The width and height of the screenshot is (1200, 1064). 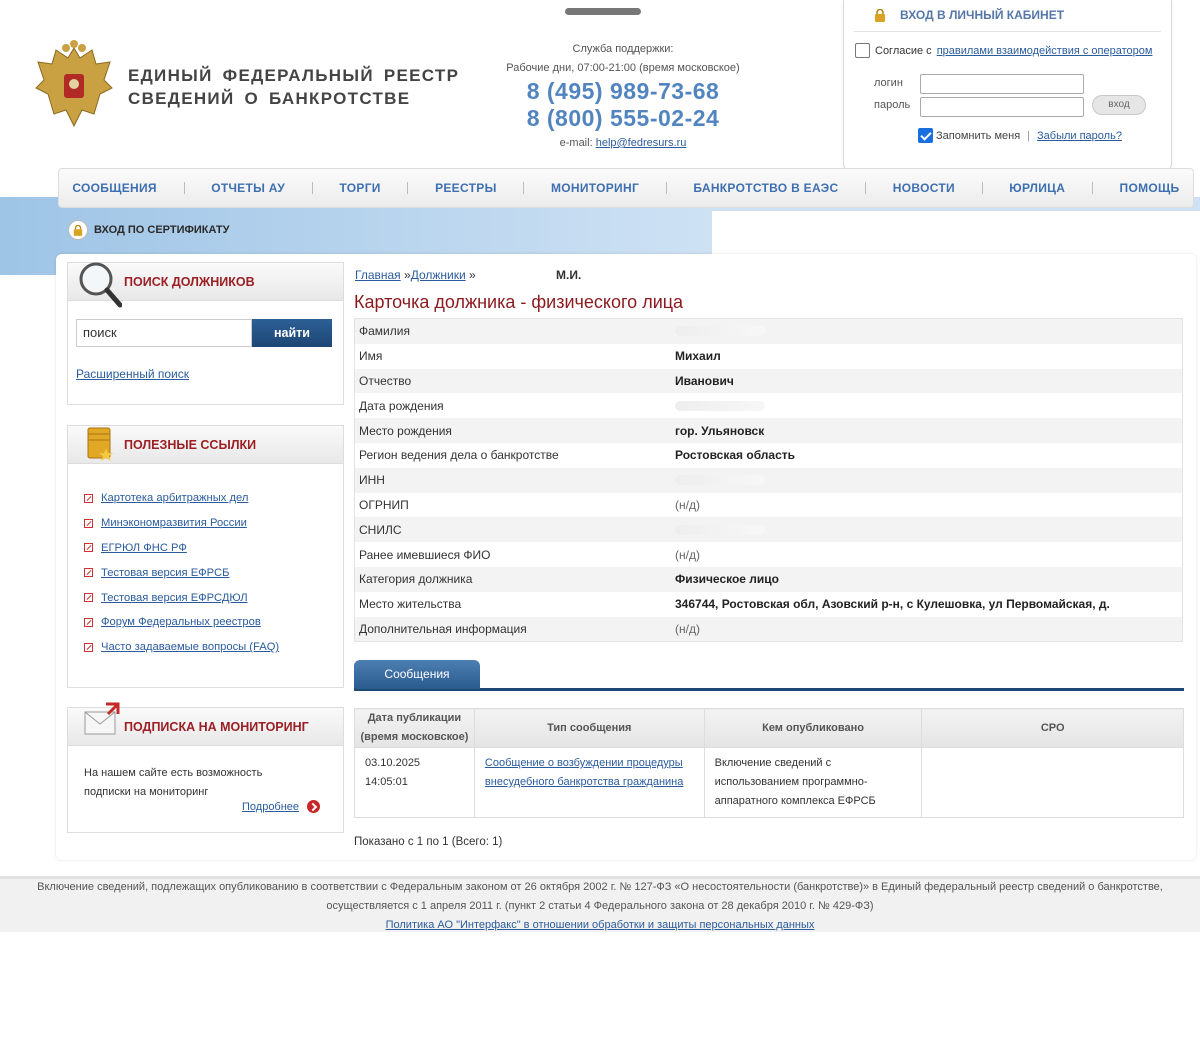 What do you see at coordinates (1150, 188) in the screenshot?
I see `nav-help: ПОМОЩЬ` at bounding box center [1150, 188].